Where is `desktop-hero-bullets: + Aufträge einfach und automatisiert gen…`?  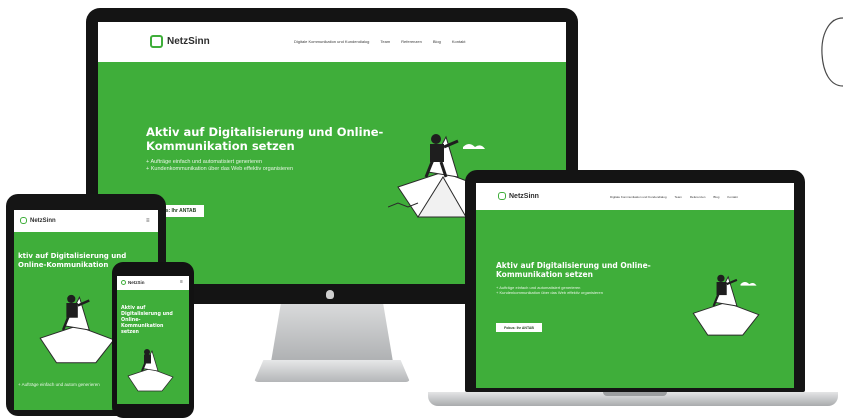
desktop-hero-bullets: + Aufträge einfach und automatisiert gen… is located at coordinates (251, 166).